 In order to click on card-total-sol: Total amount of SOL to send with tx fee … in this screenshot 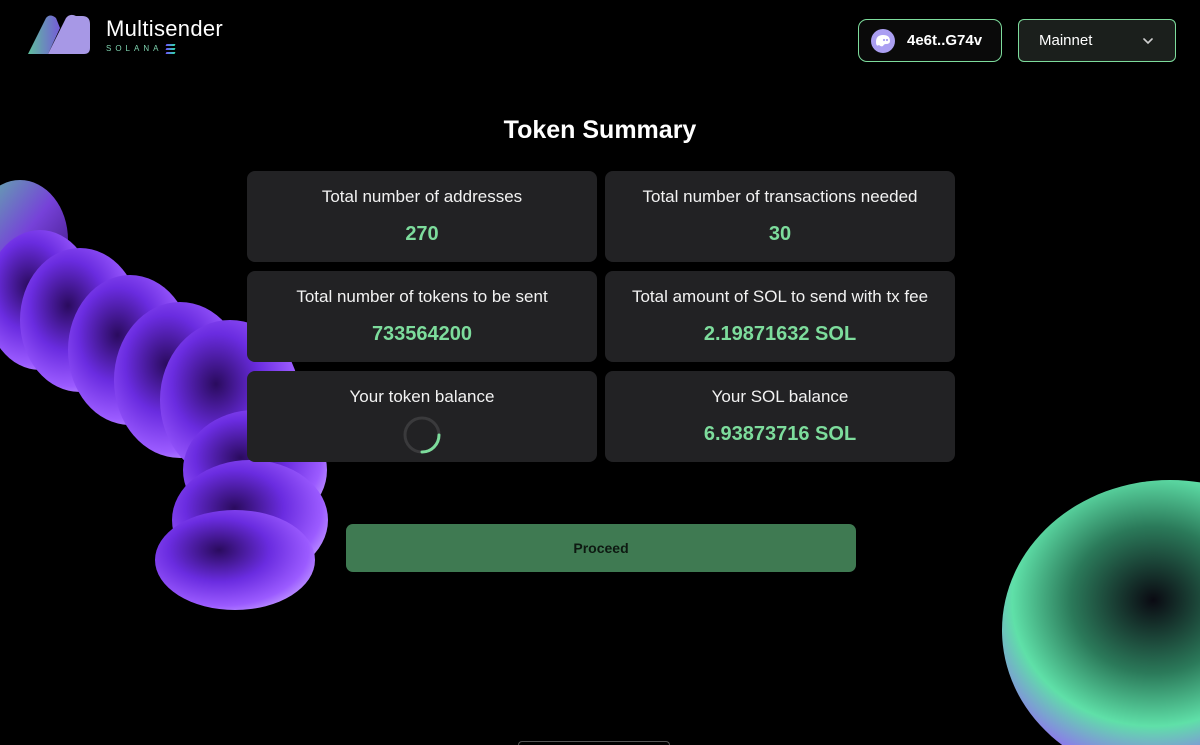, I will do `click(780, 316)`.